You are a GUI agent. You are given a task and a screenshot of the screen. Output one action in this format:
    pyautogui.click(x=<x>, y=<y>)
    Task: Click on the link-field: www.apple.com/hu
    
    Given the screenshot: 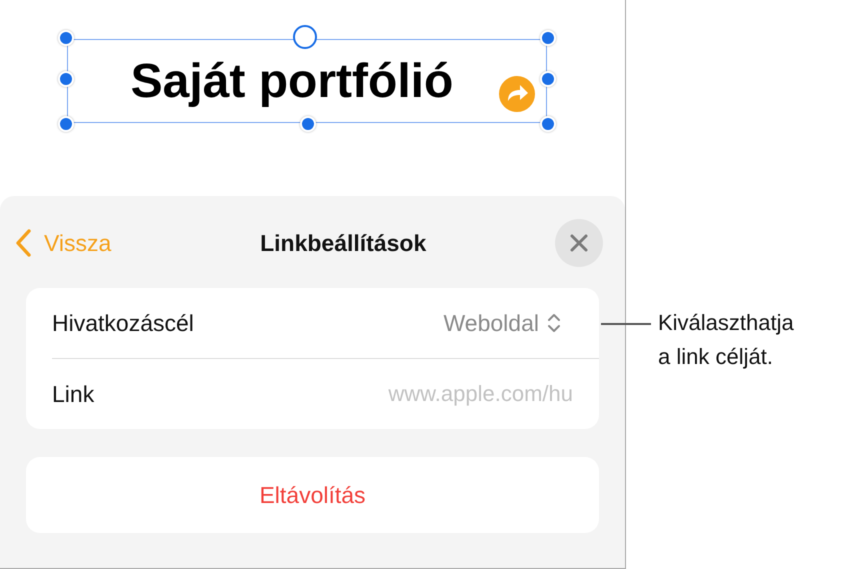 What is the action you would take?
    pyautogui.click(x=443, y=394)
    